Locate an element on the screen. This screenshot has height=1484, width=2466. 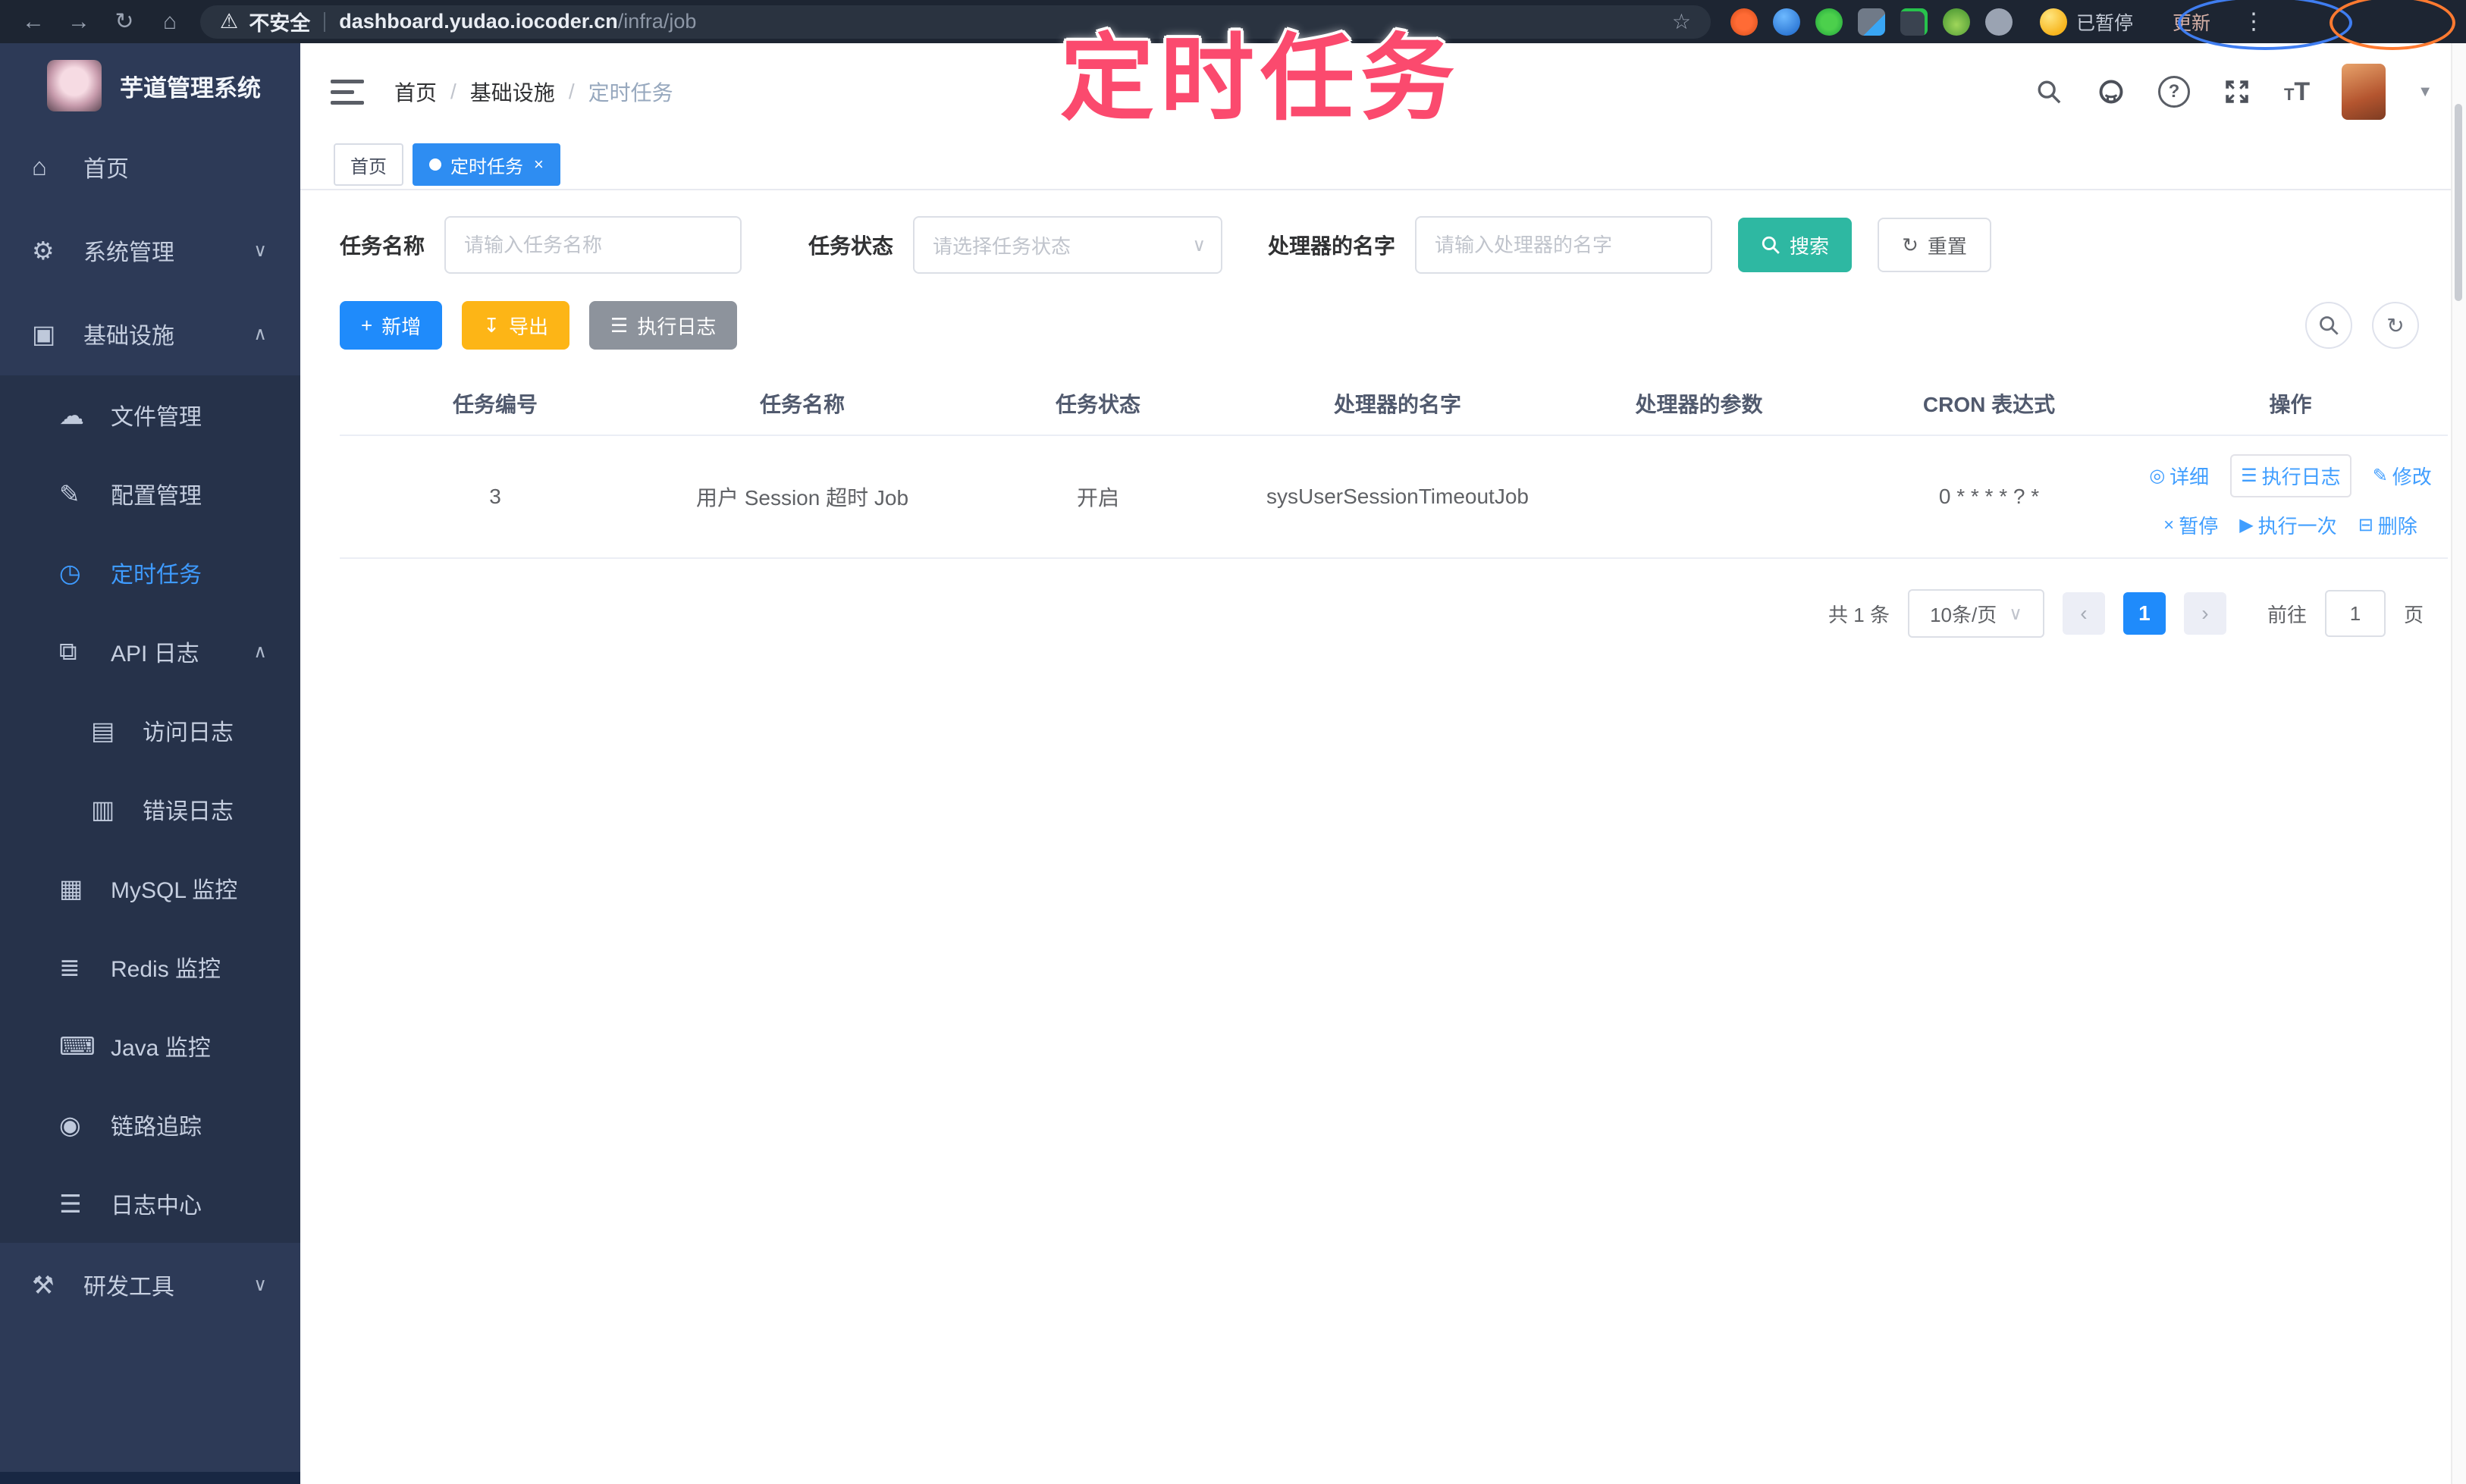
cloud-upload-icon: ☁ is located at coordinates (71, 415).